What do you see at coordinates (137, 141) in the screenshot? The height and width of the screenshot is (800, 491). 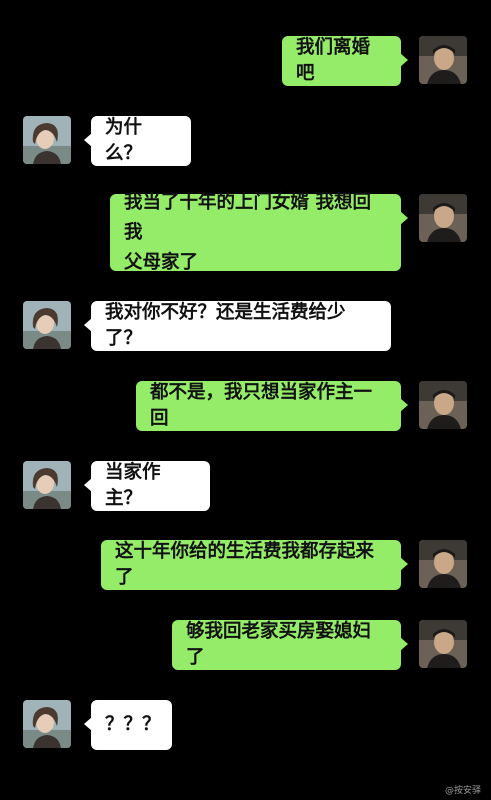 I see `message-bubble: 为什么？` at bounding box center [137, 141].